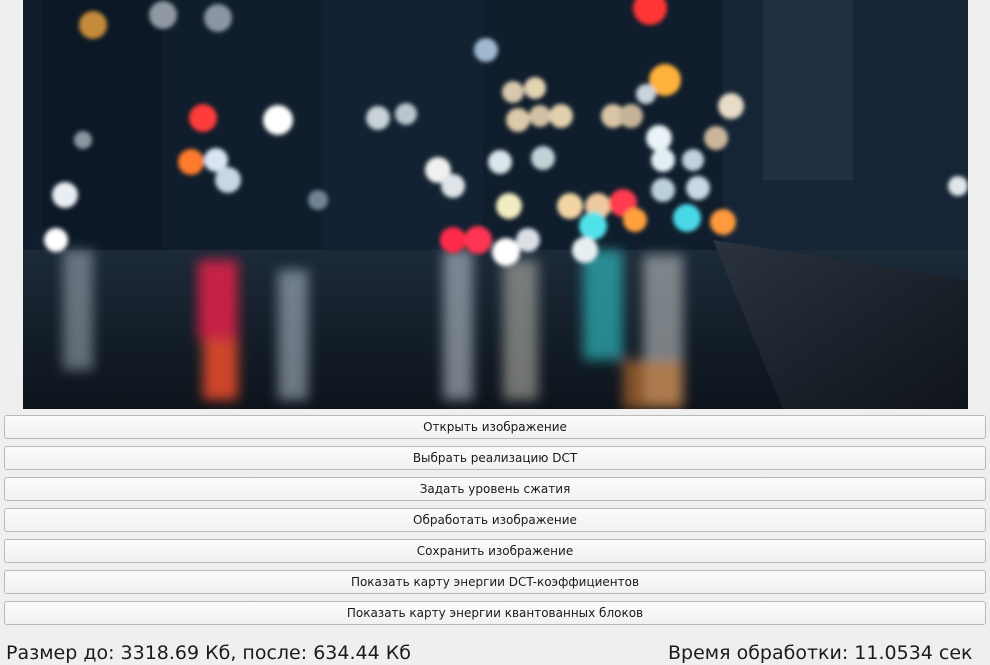 This screenshot has width=990, height=665. Describe the element at coordinates (820, 653) in the screenshot. I see `time-status-label: Время обработки: 11.0534 сек` at that location.